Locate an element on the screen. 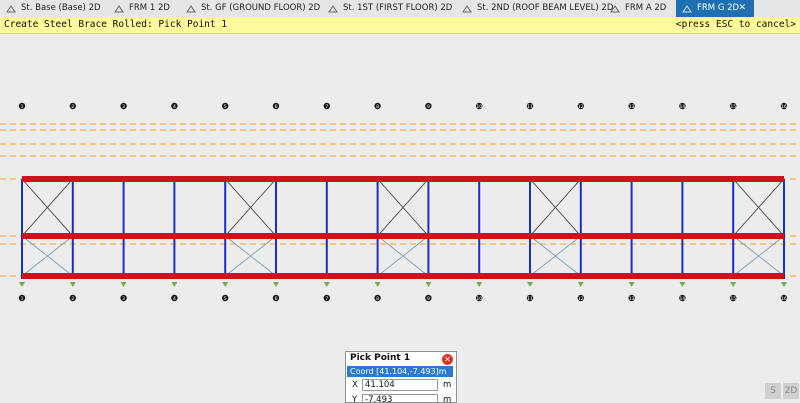  y-unit: m is located at coordinates (447, 399).